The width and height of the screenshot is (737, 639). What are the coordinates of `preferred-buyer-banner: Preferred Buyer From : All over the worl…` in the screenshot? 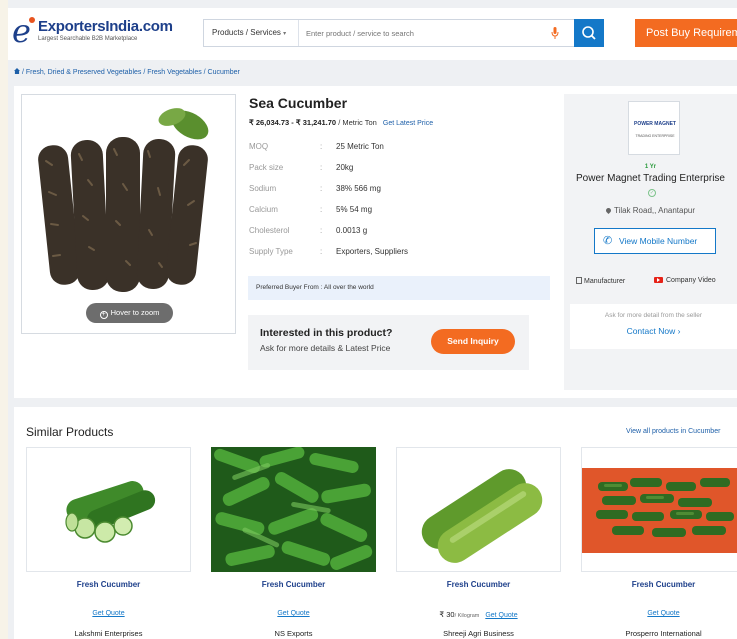 It's located at (399, 288).